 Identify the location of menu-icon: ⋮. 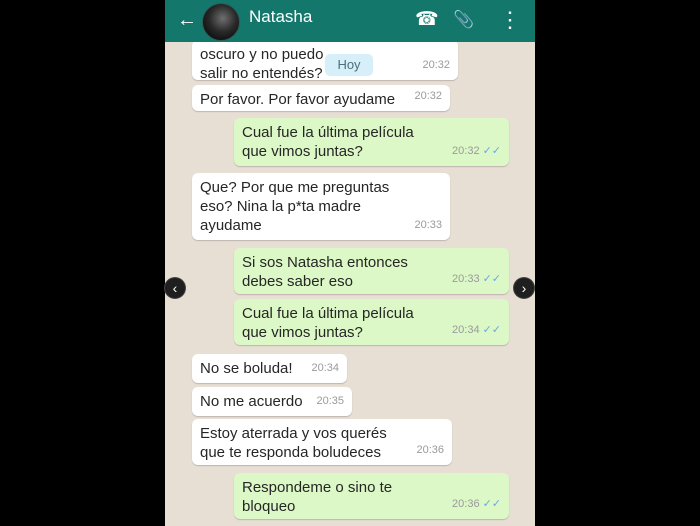
(510, 20).